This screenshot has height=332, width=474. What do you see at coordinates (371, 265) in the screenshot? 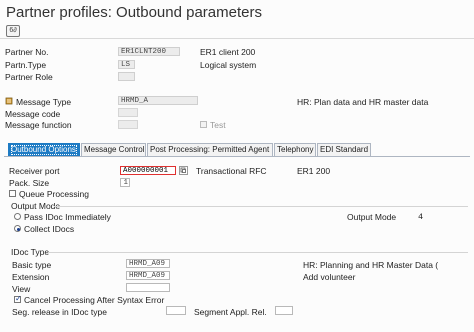
I see `basic-type-description: HR: Planning and HR Master Data (` at bounding box center [371, 265].